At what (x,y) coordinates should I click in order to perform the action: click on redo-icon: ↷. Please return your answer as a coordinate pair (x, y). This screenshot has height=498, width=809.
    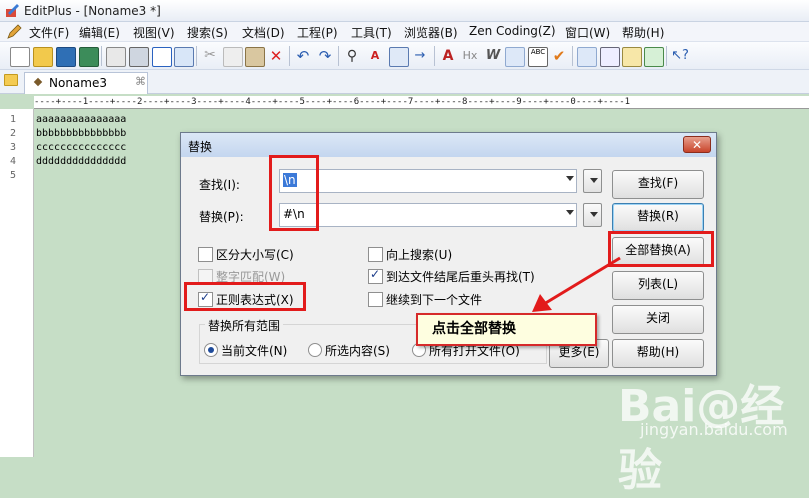
    Looking at the image, I should click on (325, 56).